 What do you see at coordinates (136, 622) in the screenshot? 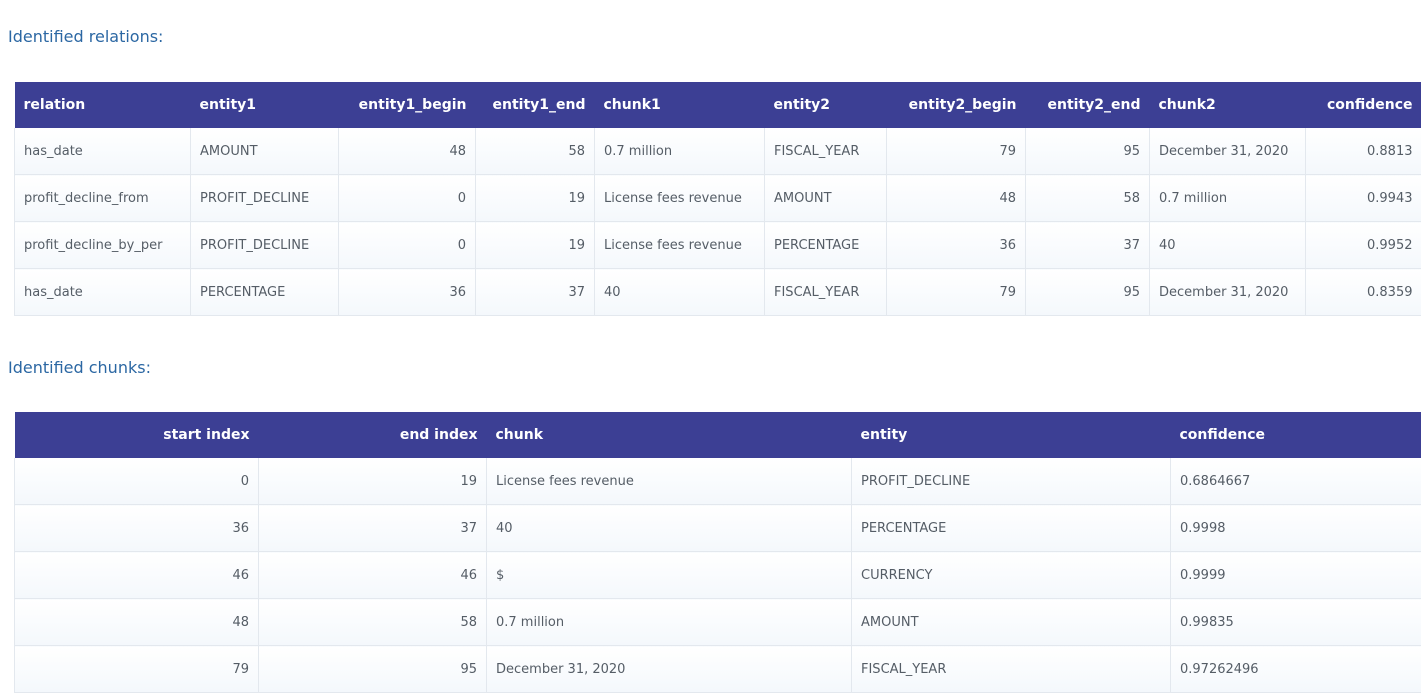
I see `start-index-cell: 48` at bounding box center [136, 622].